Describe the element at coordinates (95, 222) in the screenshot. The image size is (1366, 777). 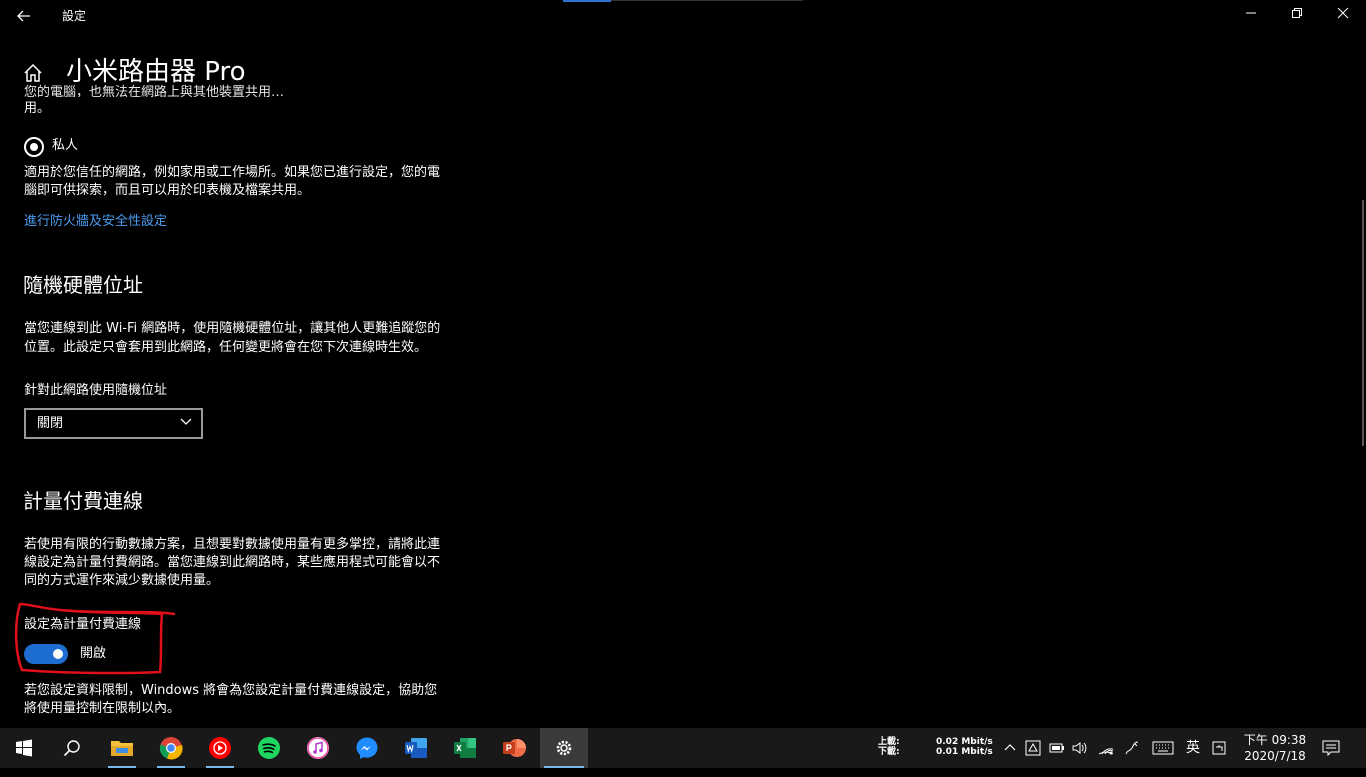
I see `firewall-settings-link: 進行防火牆及安全性設定` at that location.